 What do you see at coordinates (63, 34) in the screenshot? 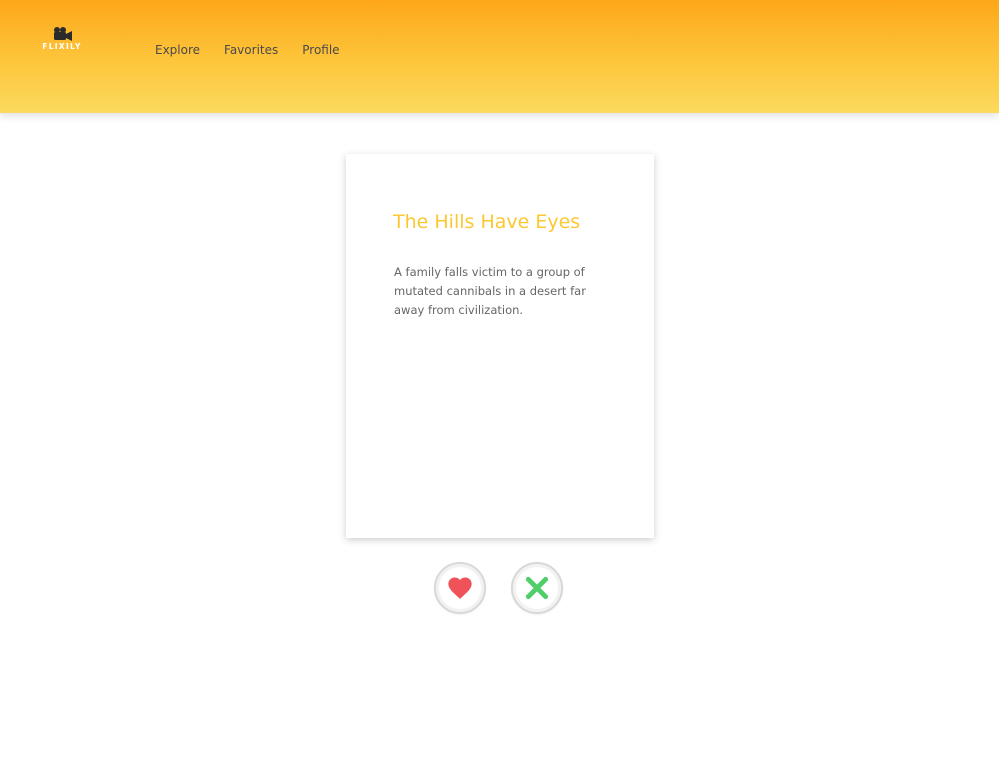
I see `movie-camera-icon` at bounding box center [63, 34].